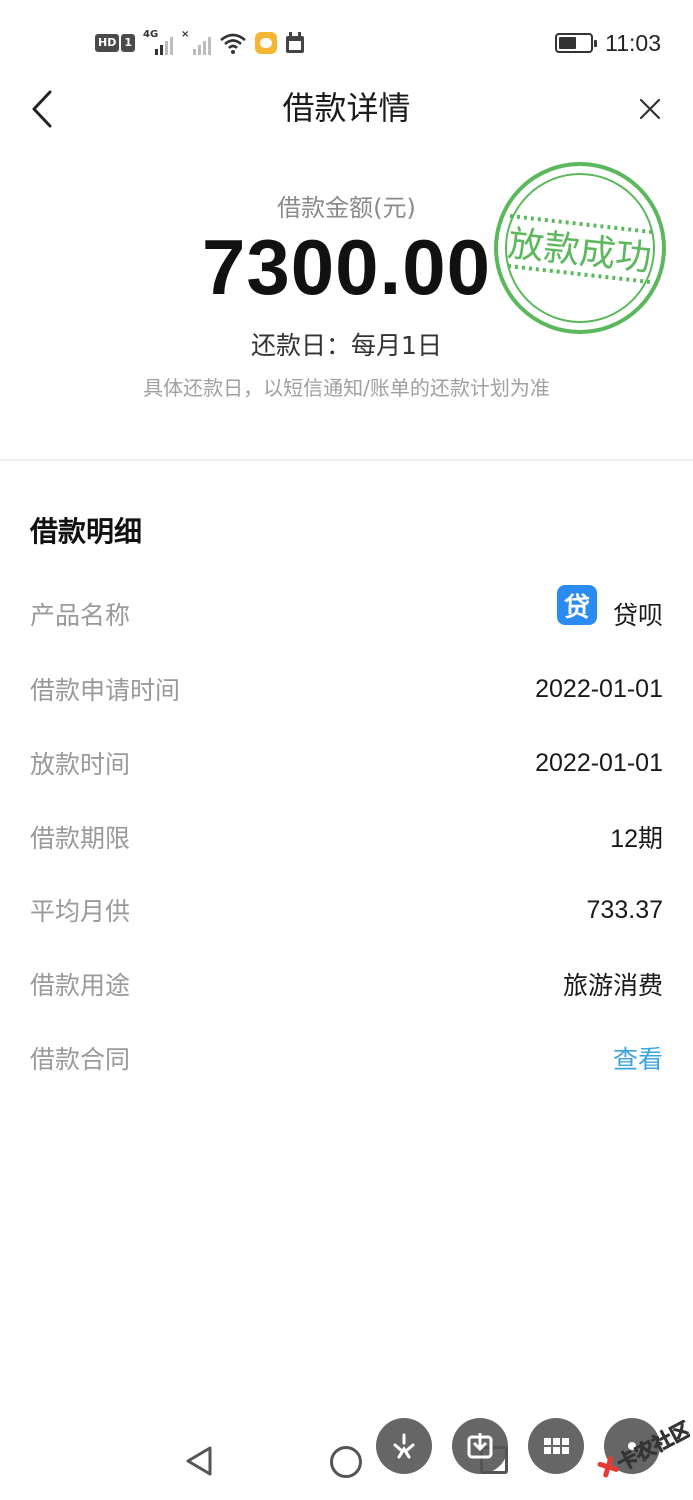 This screenshot has width=693, height=1500. I want to click on stamp-text: 放款成功, so click(580, 252).